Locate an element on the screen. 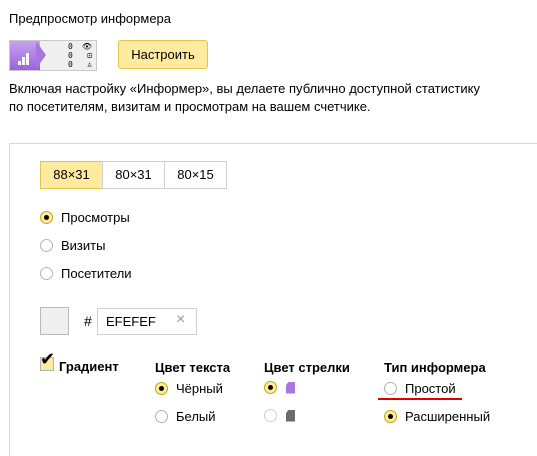 The width and height of the screenshot is (537, 456). informer-type-option-simple: Простой is located at coordinates (420, 388).